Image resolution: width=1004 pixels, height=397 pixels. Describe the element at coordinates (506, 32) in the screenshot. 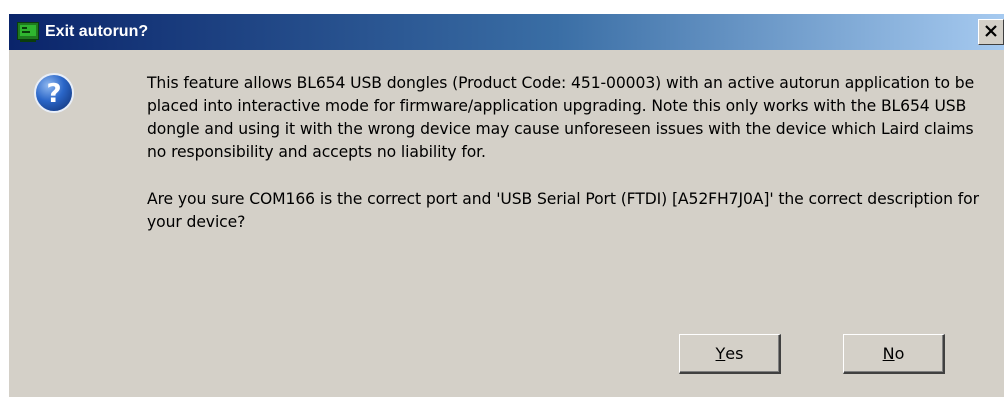

I see `title-bar: Exit autorun?` at that location.